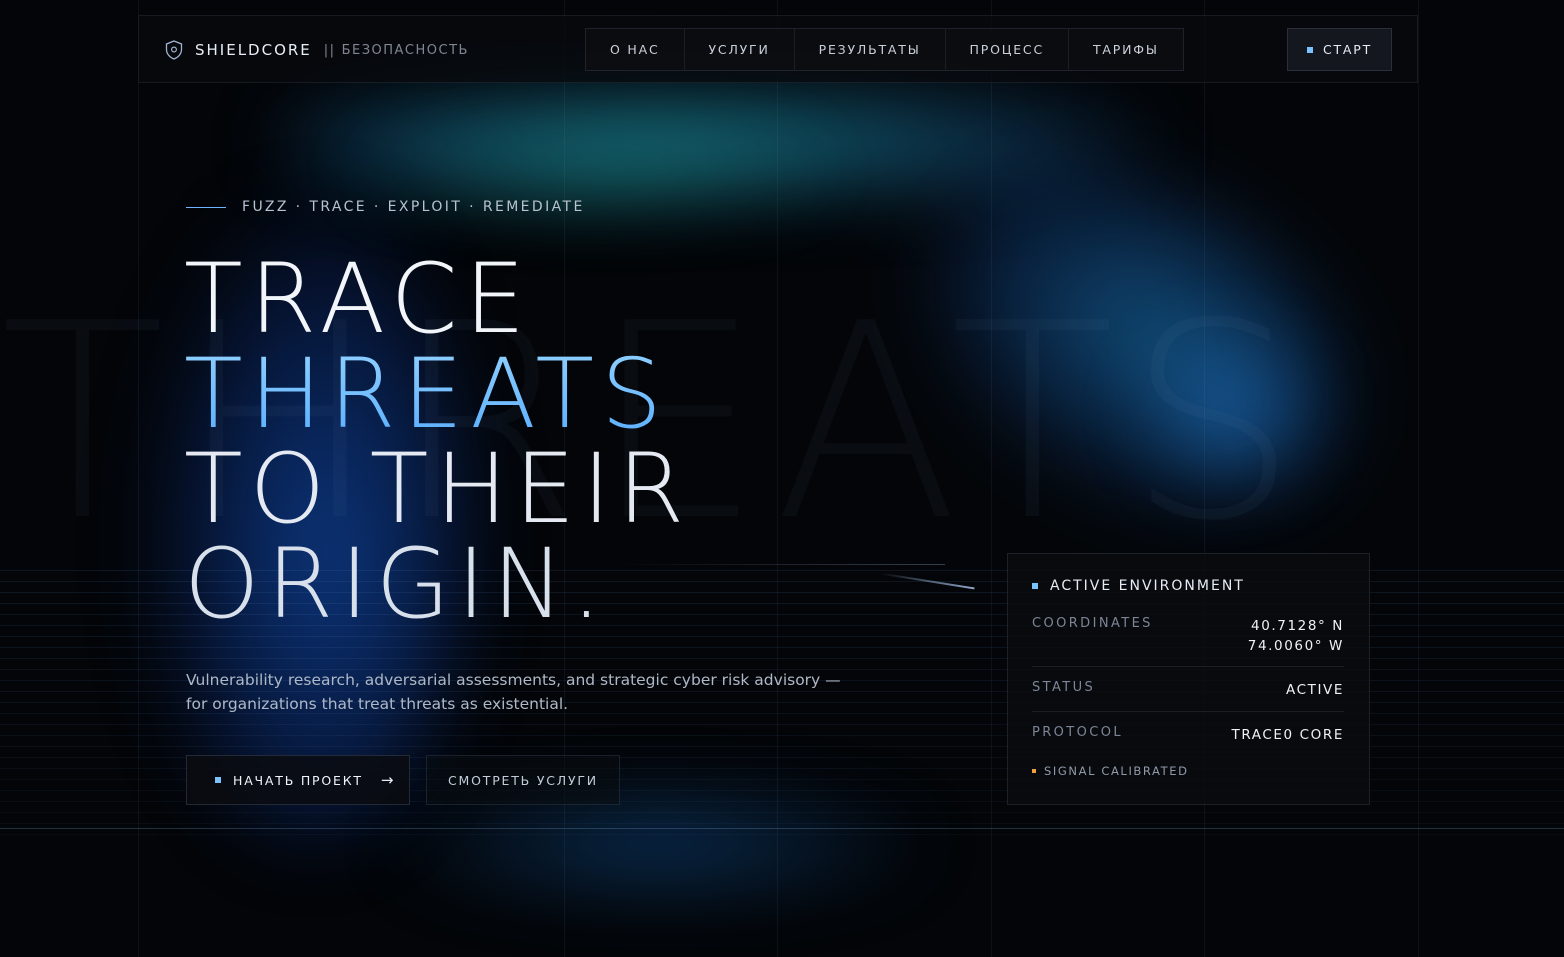  I want to click on longitude-value: 74.0060° W, so click(1295, 646).